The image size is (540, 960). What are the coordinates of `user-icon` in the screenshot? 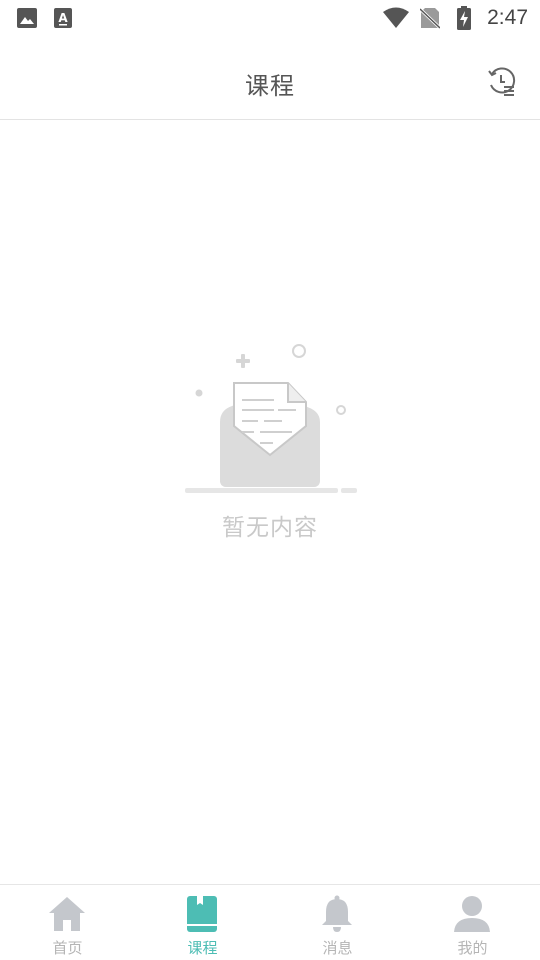 It's located at (472, 914).